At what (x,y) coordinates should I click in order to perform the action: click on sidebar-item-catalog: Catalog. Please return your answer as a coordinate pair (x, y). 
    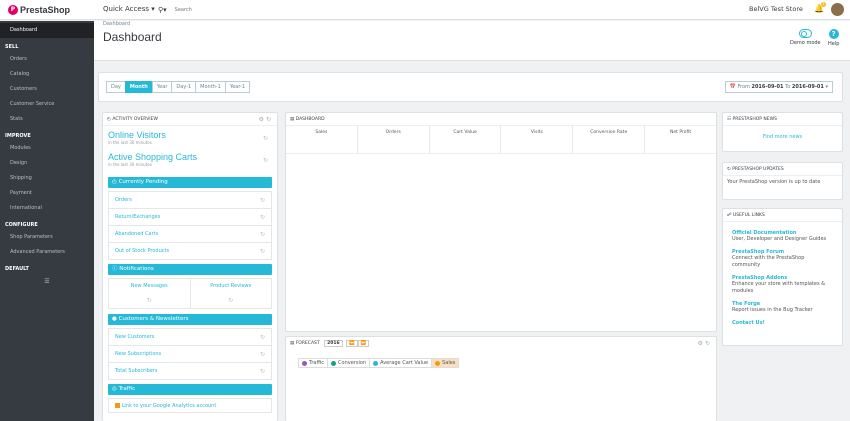
    Looking at the image, I should click on (47, 74).